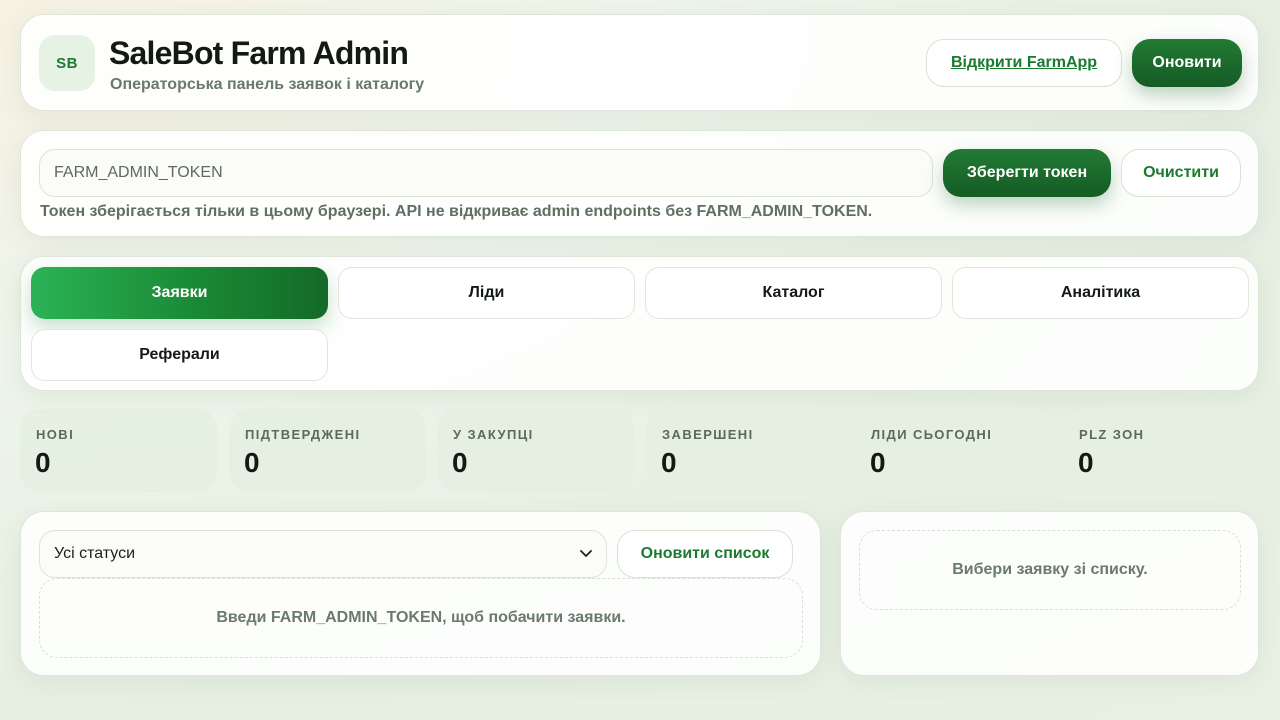 Image resolution: width=1280 pixels, height=720 pixels. What do you see at coordinates (1112, 434) in the screenshot?
I see `stat-label: PLZ ЗОН` at bounding box center [1112, 434].